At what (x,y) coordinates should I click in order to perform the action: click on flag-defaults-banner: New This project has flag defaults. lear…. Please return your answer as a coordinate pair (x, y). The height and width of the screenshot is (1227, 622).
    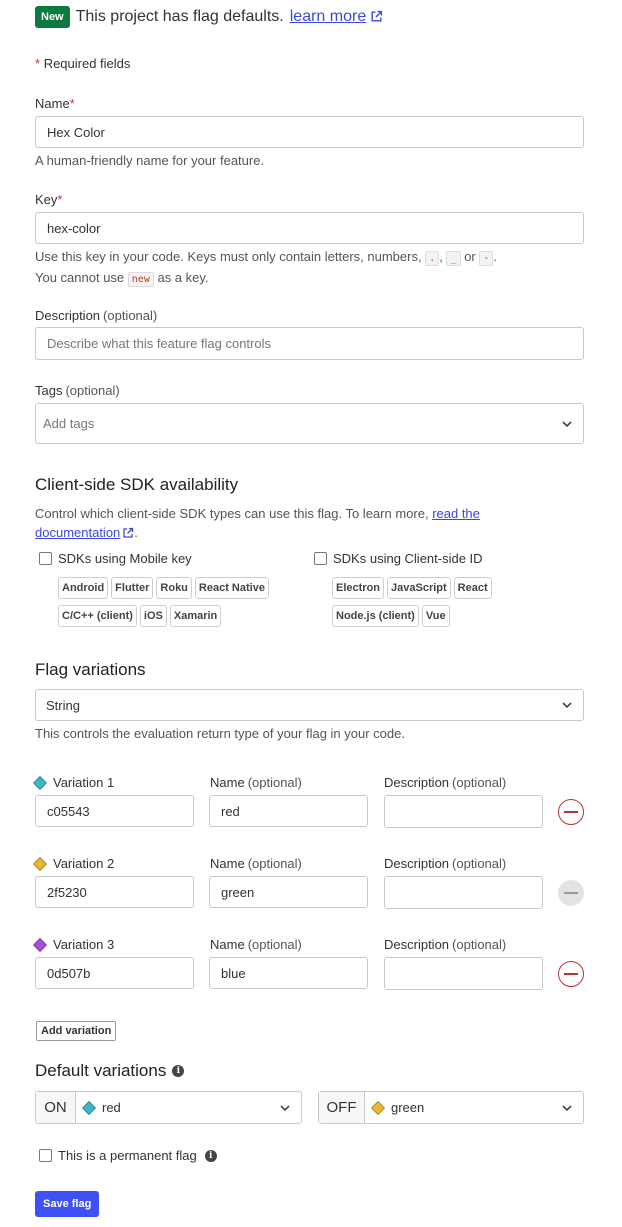
    Looking at the image, I should click on (209, 17).